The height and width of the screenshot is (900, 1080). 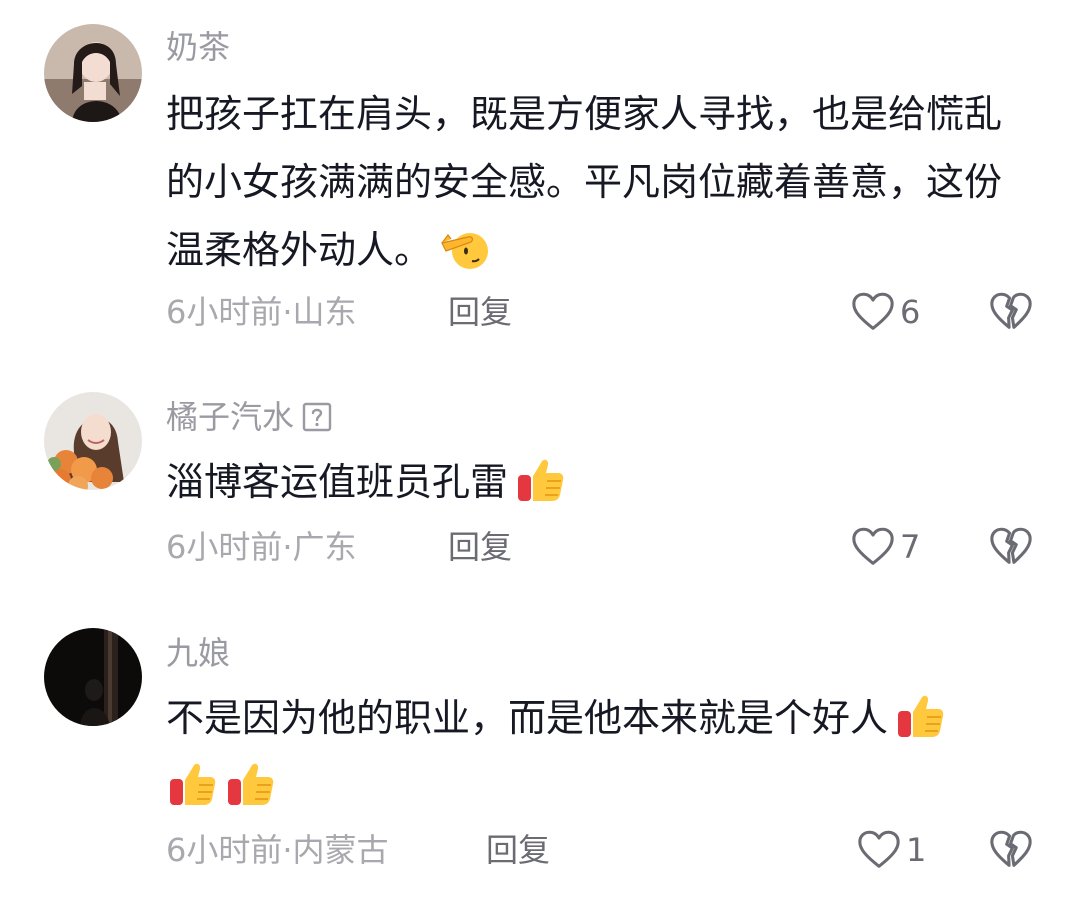 What do you see at coordinates (527, 718) in the screenshot?
I see `comment-text-body: 不是因为他的职业，而是他本来就是个好人` at bounding box center [527, 718].